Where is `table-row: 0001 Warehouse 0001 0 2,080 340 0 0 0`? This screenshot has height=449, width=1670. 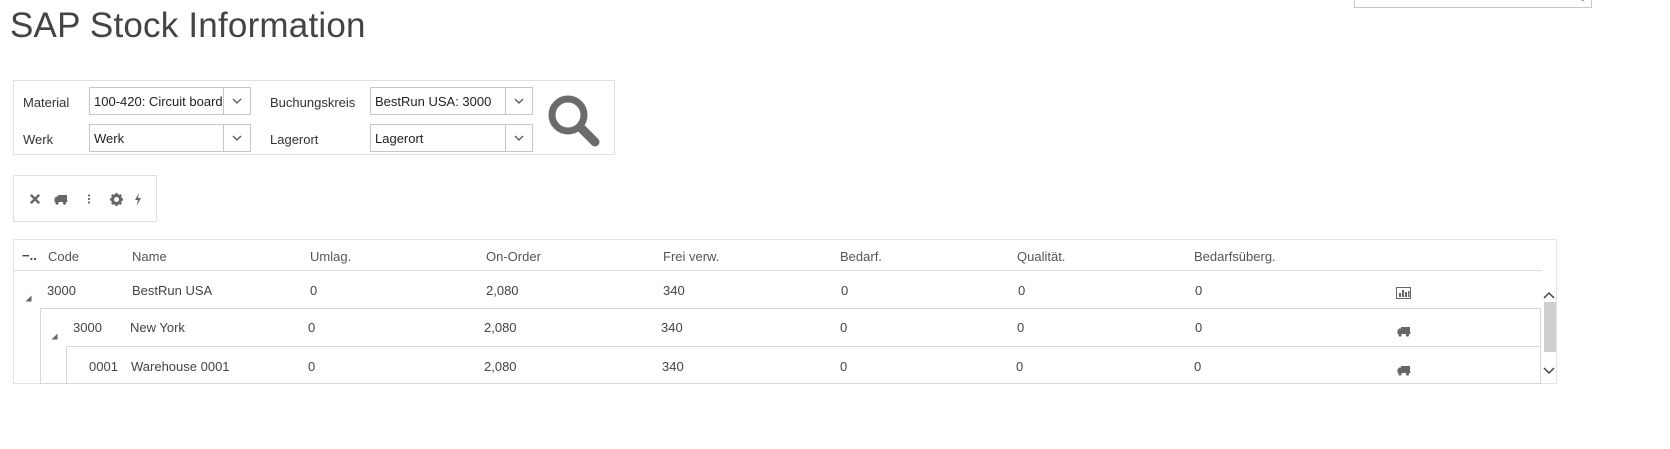
table-row: 0001 Warehouse 0001 0 2,080 340 0 0 0 is located at coordinates (803, 365).